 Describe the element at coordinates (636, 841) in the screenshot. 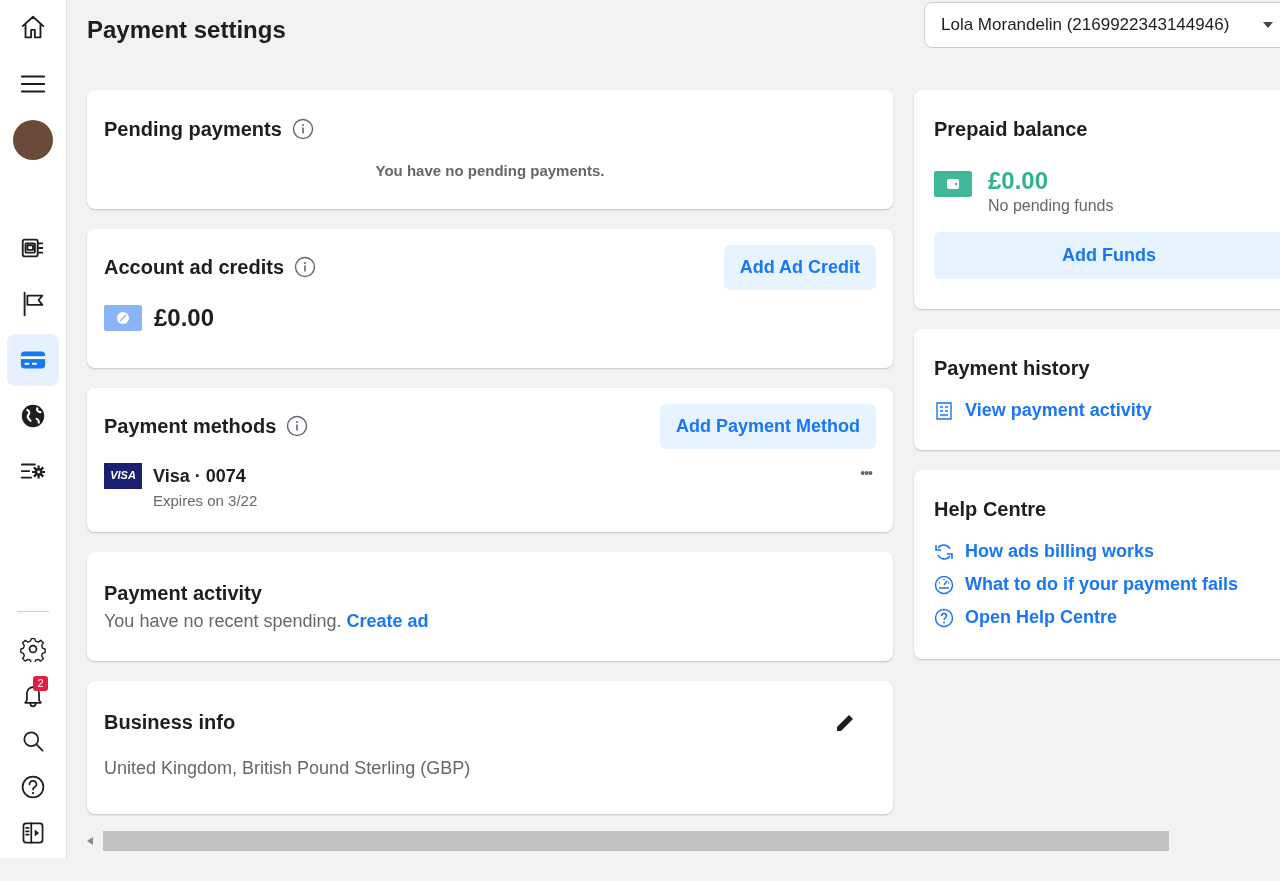

I see `scrollbar-thumb` at that location.